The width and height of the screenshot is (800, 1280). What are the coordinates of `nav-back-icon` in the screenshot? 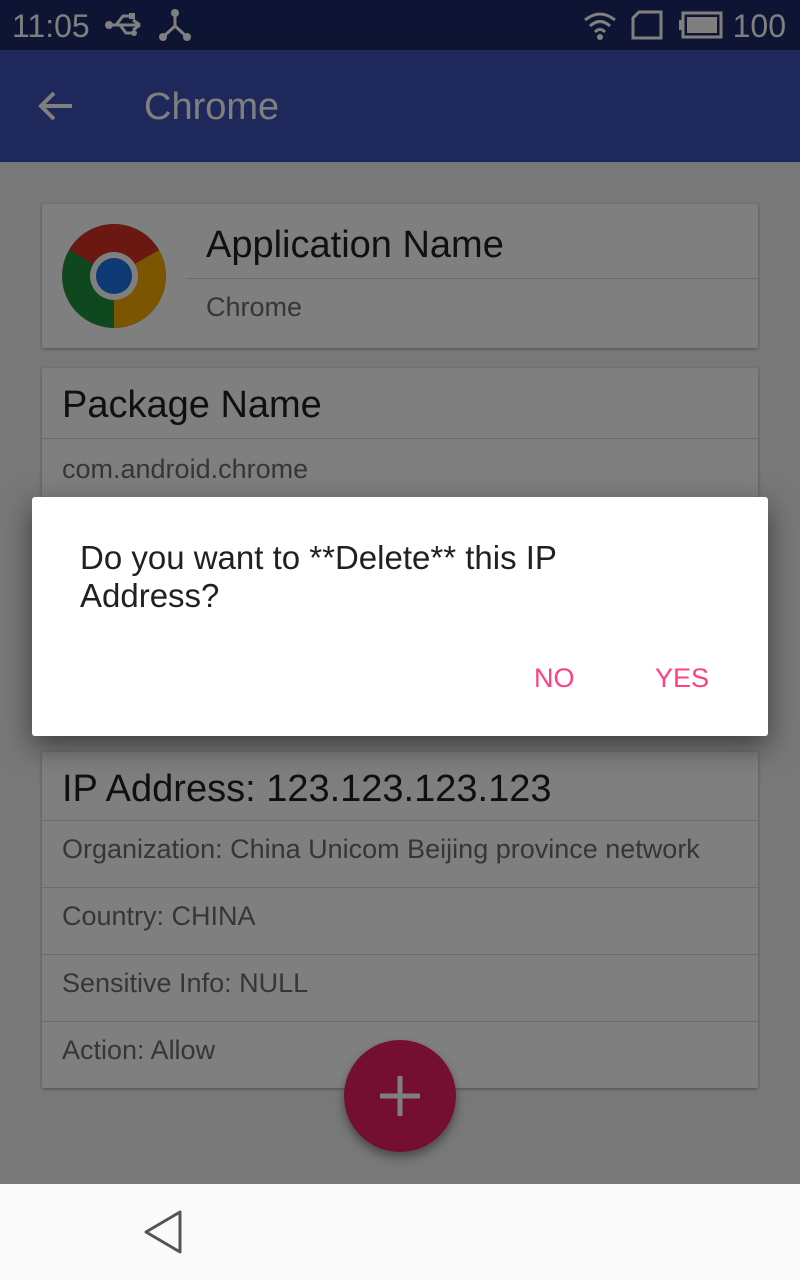 It's located at (163, 1232).